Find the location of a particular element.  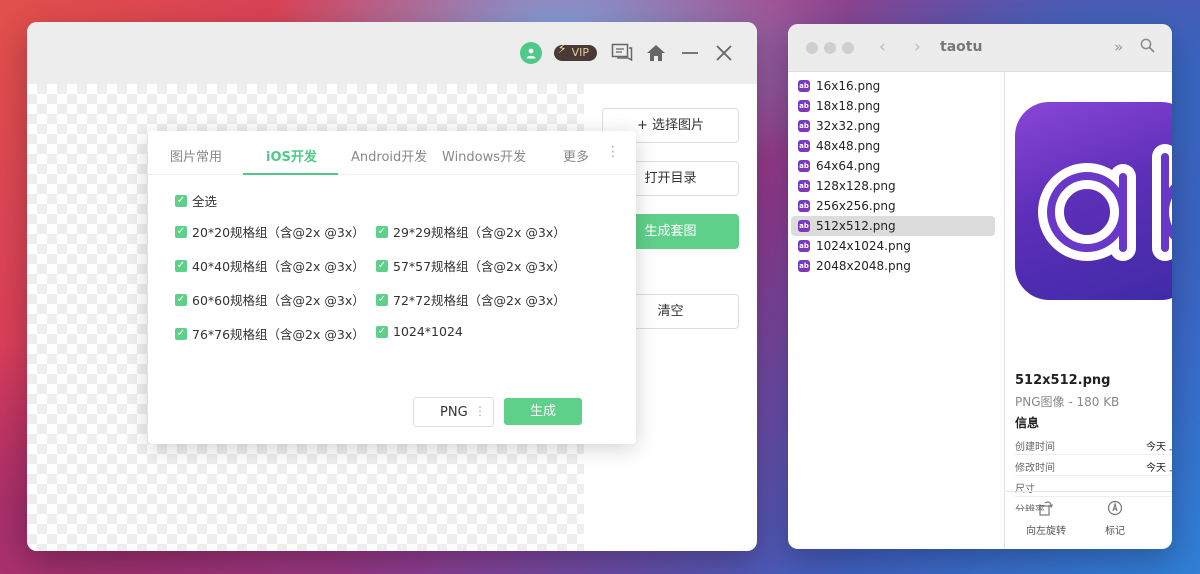

list-item: ab 1024x1024.png is located at coordinates (893, 246).